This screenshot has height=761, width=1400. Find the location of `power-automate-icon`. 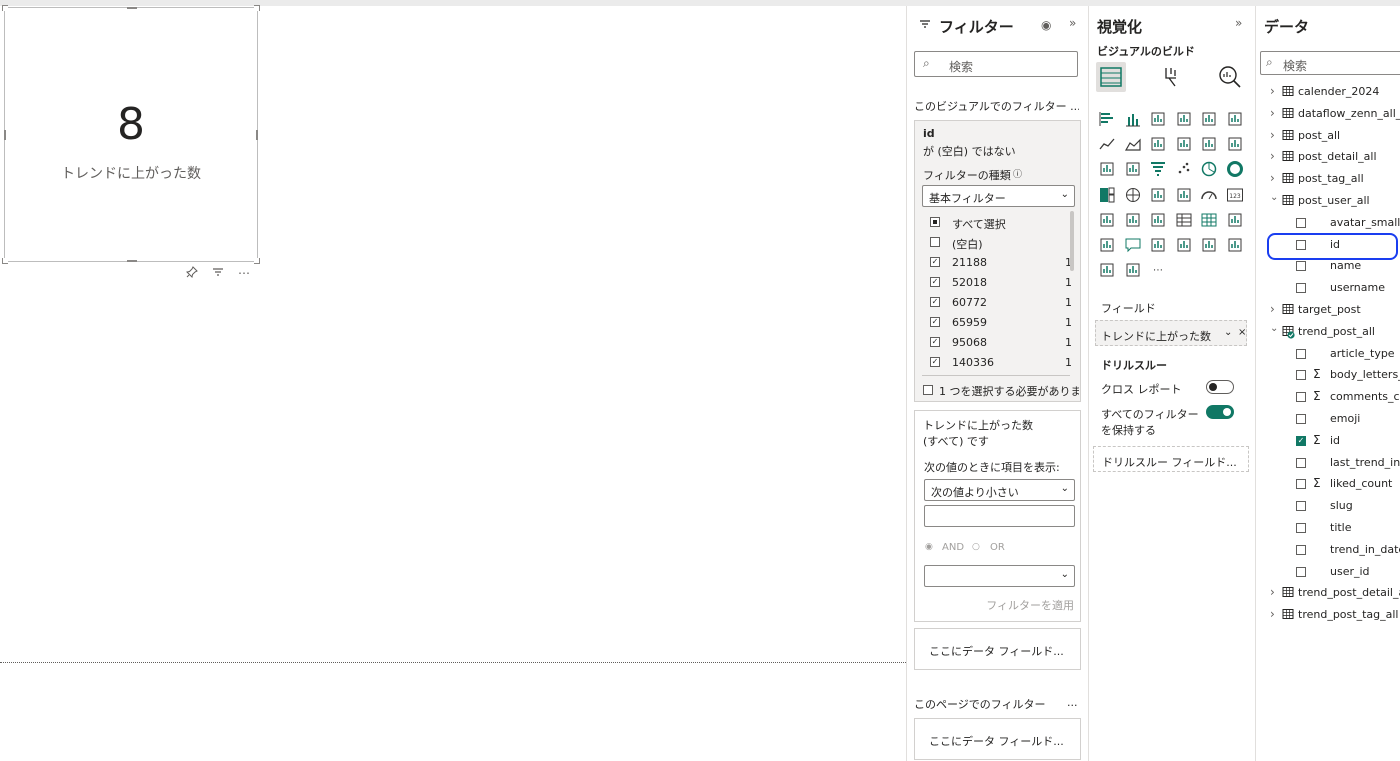

power-automate-icon is located at coordinates (1133, 270).